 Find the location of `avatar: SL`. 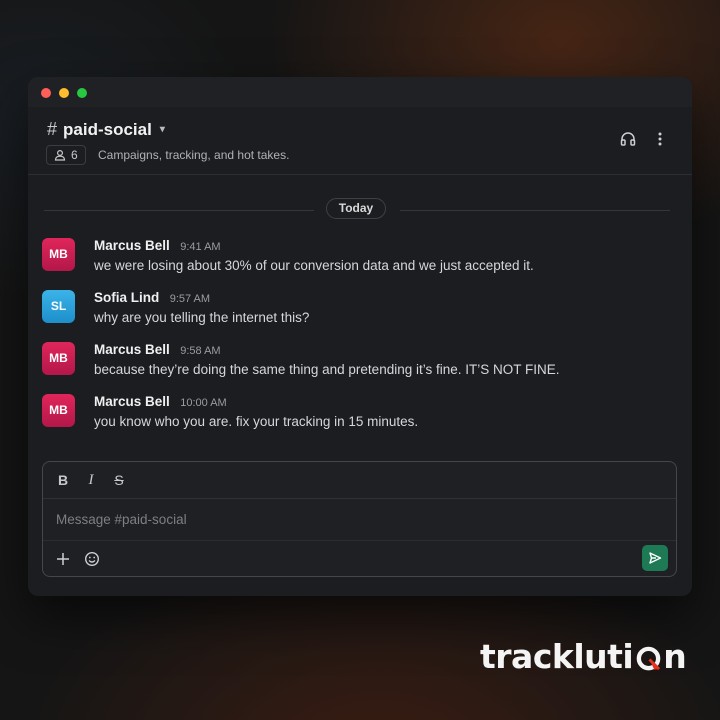

avatar: SL is located at coordinates (58, 306).